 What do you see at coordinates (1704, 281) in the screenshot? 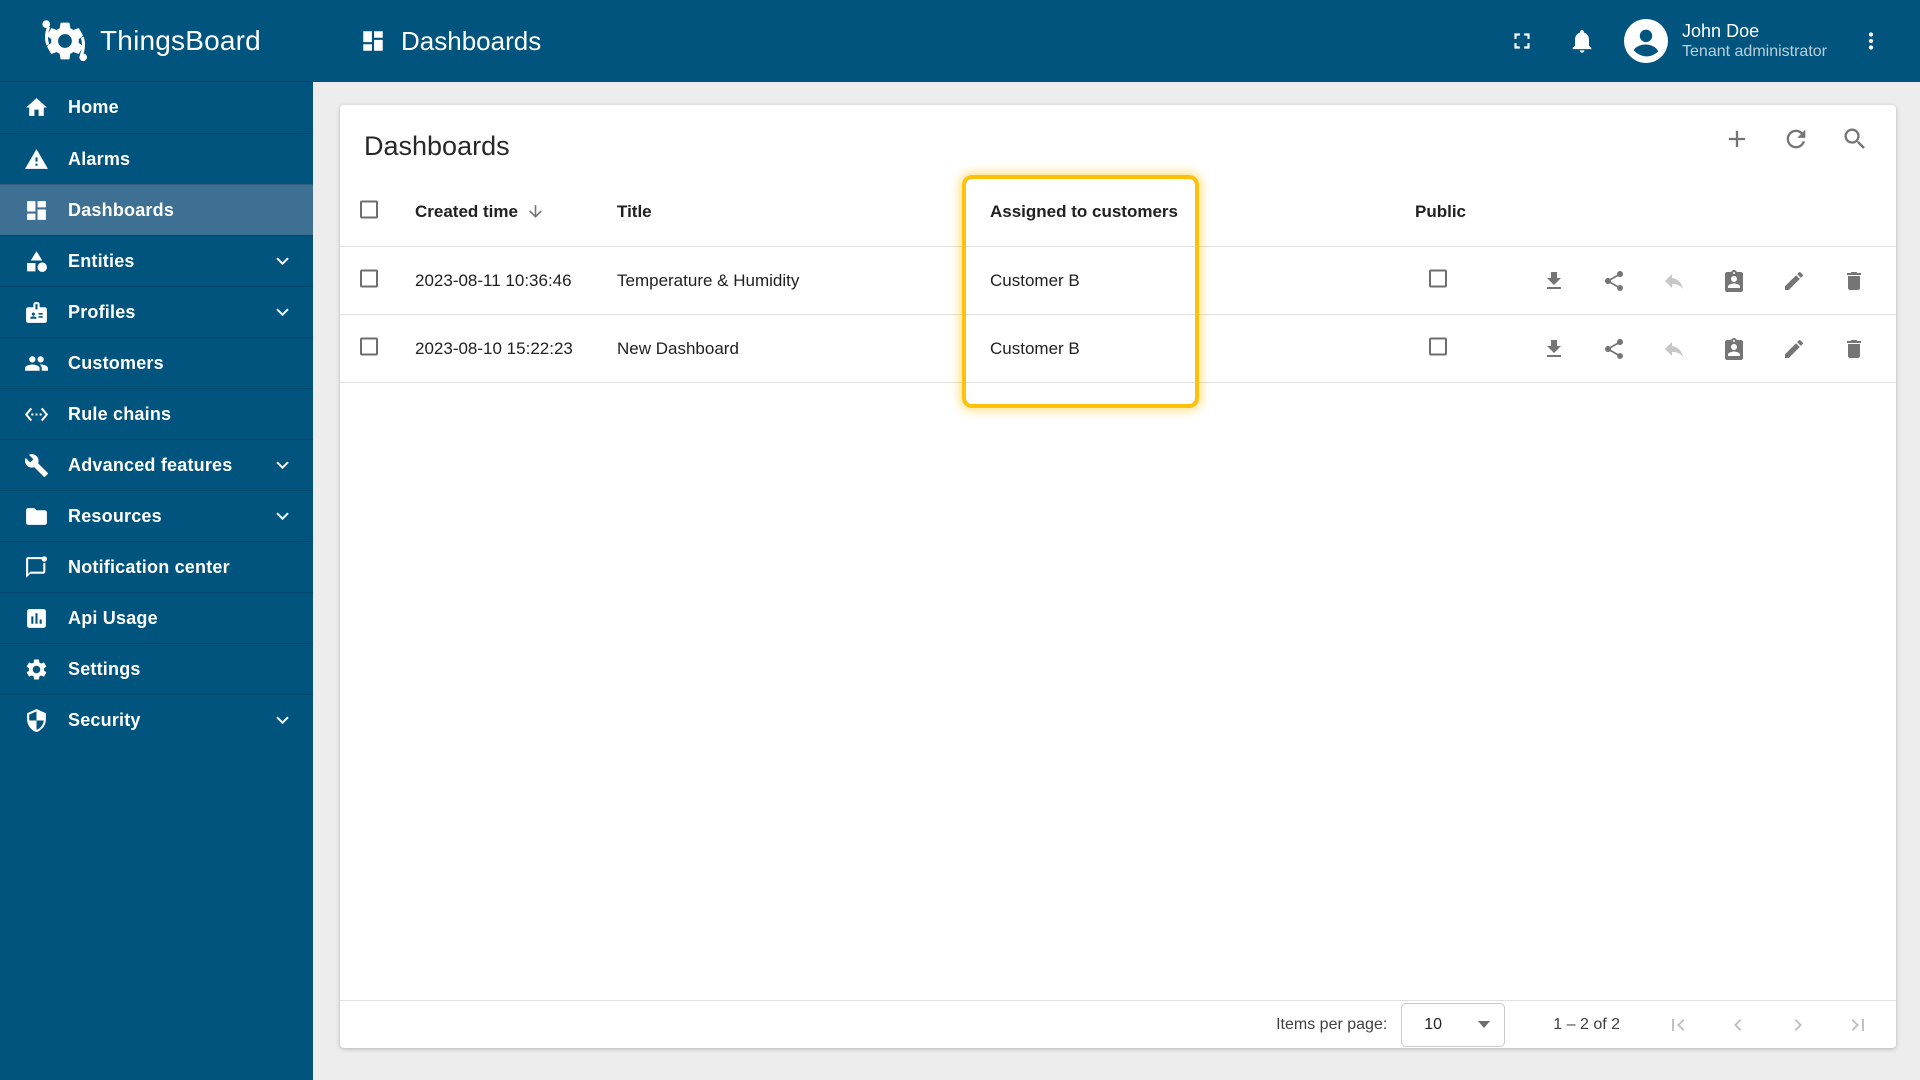
I see `row-actions` at bounding box center [1704, 281].